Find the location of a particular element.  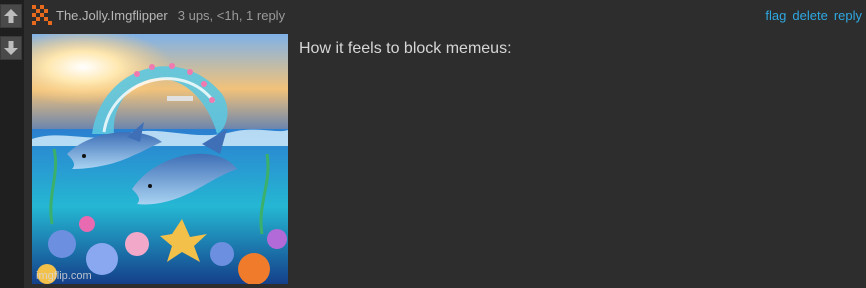

upvote-button is located at coordinates (11, 16).